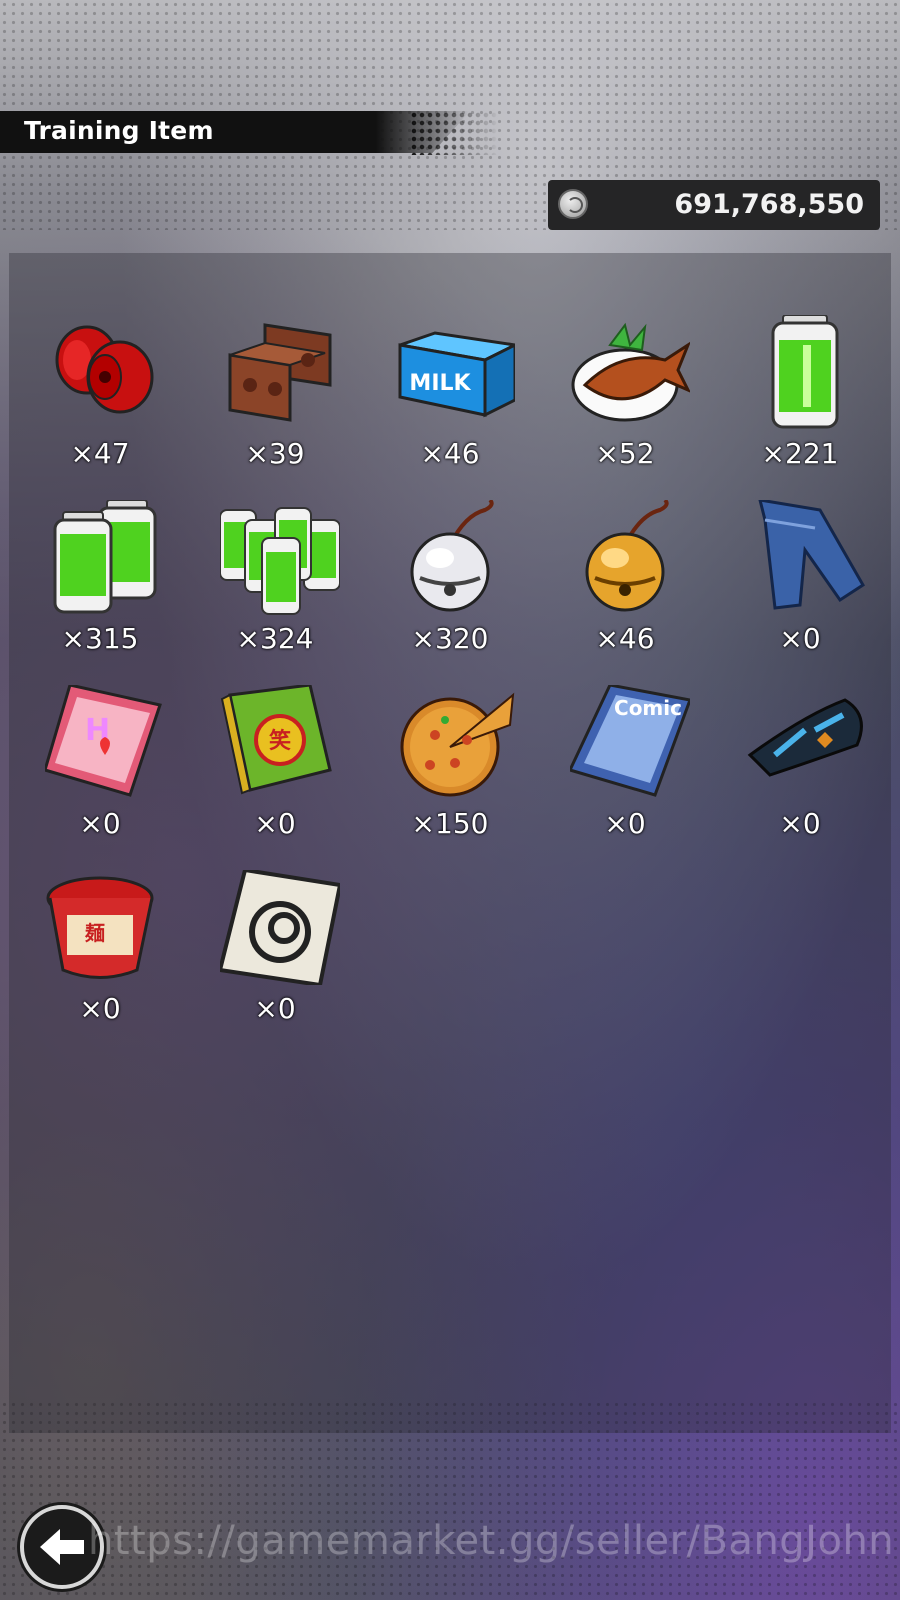 The width and height of the screenshot is (900, 1600). I want to click on item-count: ×47, so click(100, 453).